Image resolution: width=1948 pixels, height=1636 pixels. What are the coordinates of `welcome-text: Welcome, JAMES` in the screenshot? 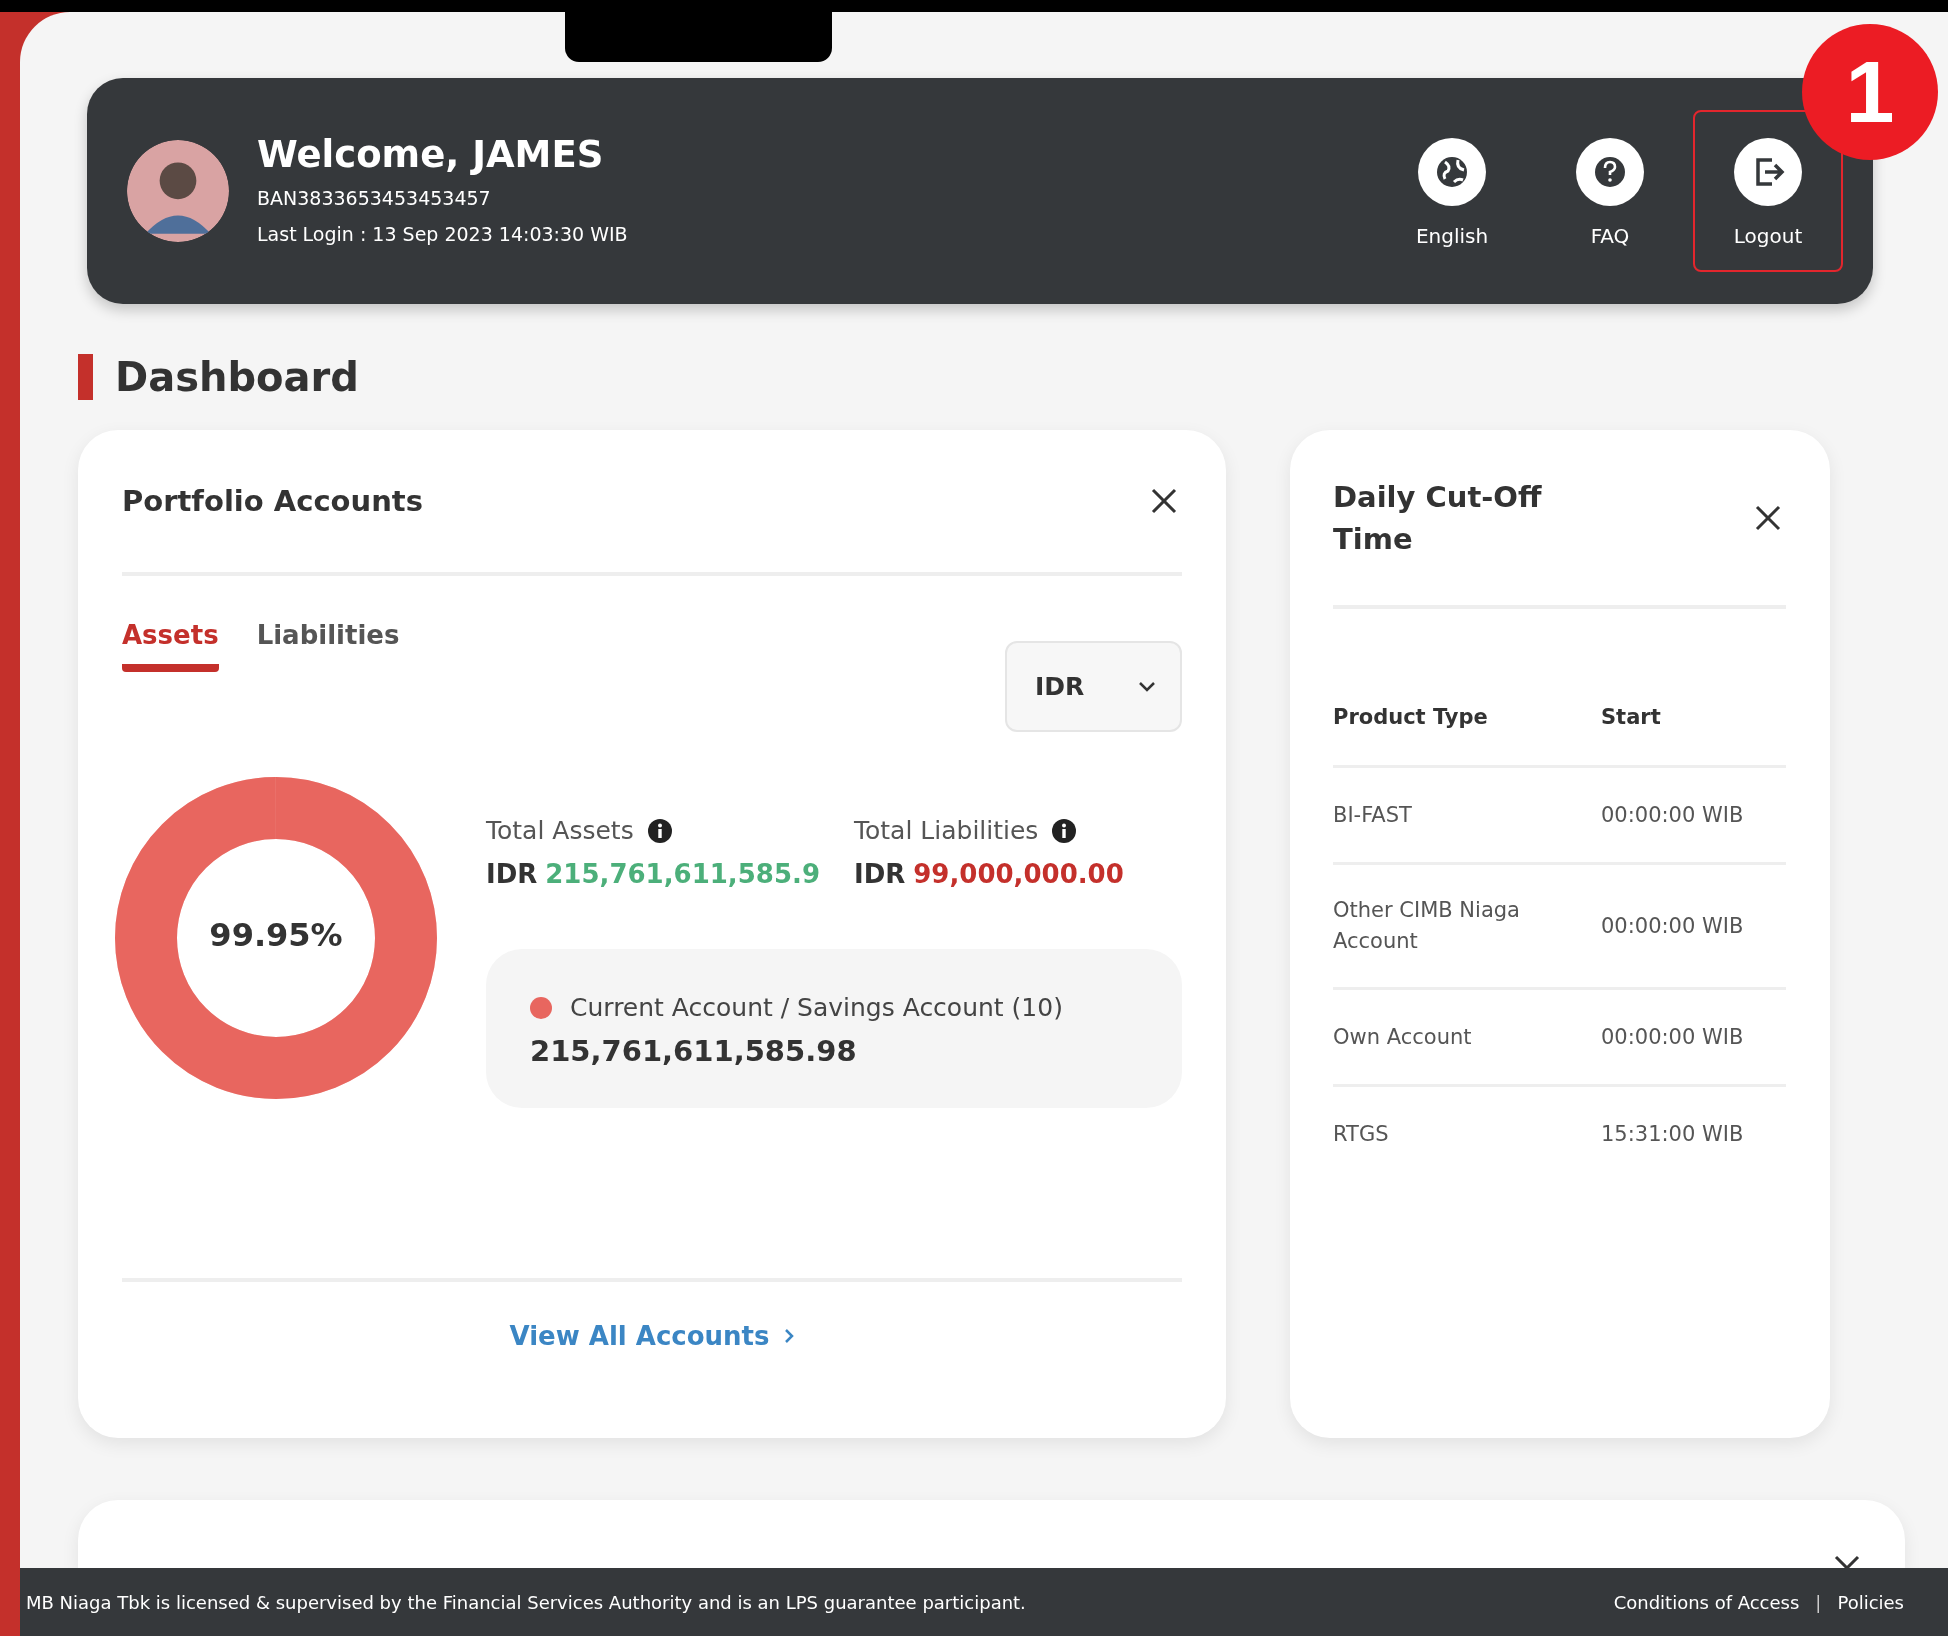 It's located at (431, 155).